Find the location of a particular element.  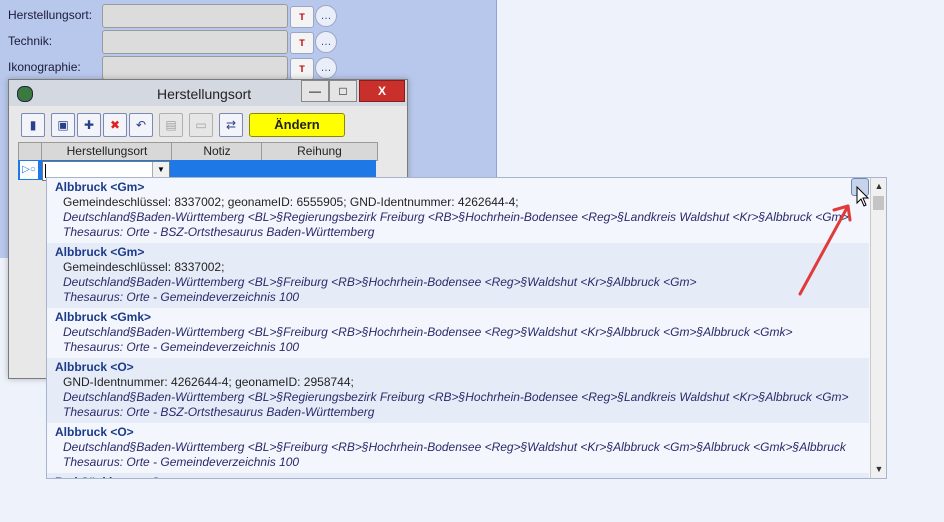

ikonographie-field is located at coordinates (195, 68).